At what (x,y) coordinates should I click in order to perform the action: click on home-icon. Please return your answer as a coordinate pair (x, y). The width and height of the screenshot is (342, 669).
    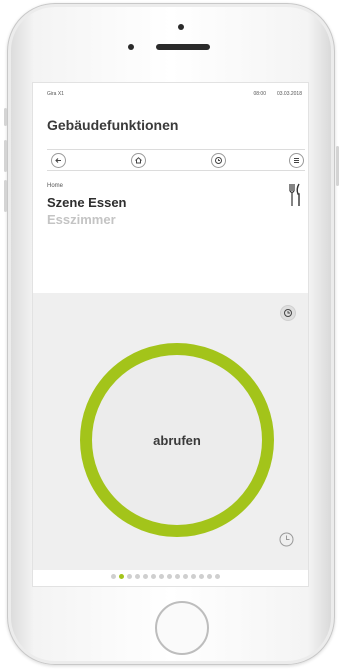
    Looking at the image, I should click on (138, 160).